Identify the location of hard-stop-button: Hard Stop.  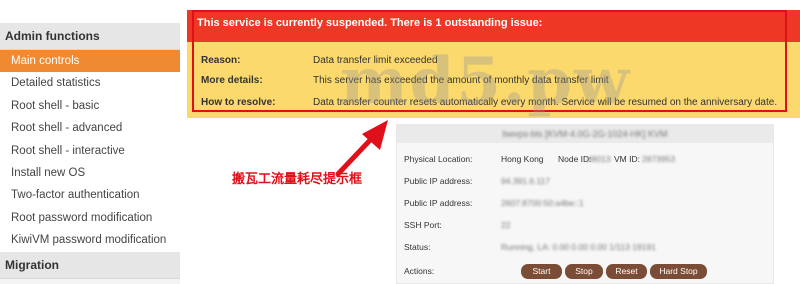
(678, 271).